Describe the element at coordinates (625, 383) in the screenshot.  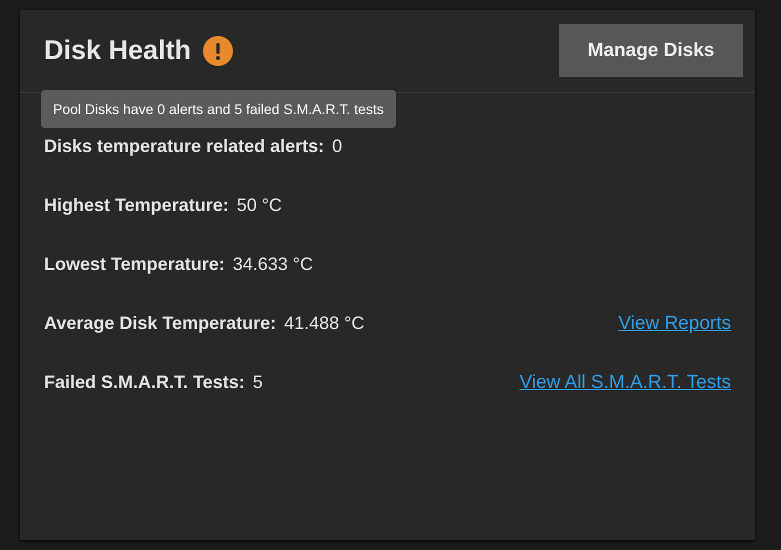
I see `report-link: View All S.M.A.R.T. Tests` at that location.